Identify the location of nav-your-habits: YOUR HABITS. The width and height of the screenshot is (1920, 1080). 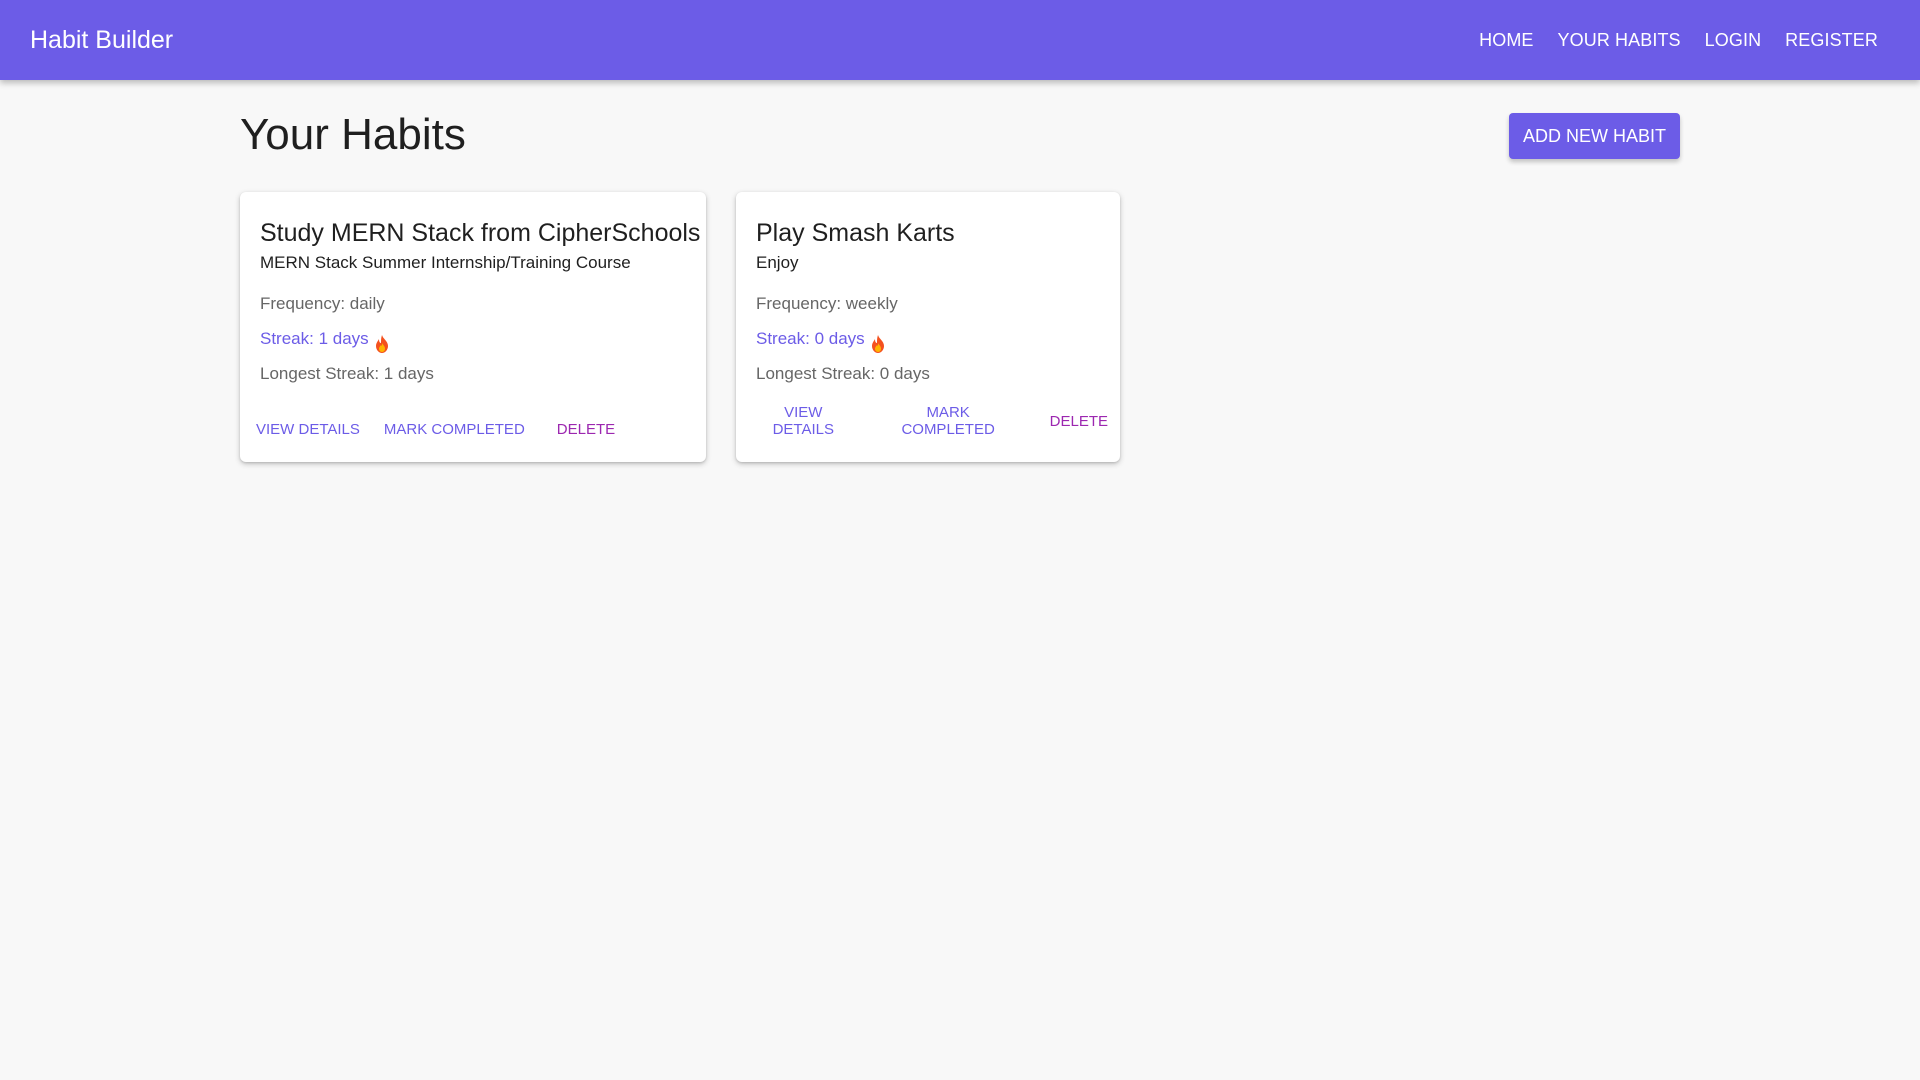
(1619, 40).